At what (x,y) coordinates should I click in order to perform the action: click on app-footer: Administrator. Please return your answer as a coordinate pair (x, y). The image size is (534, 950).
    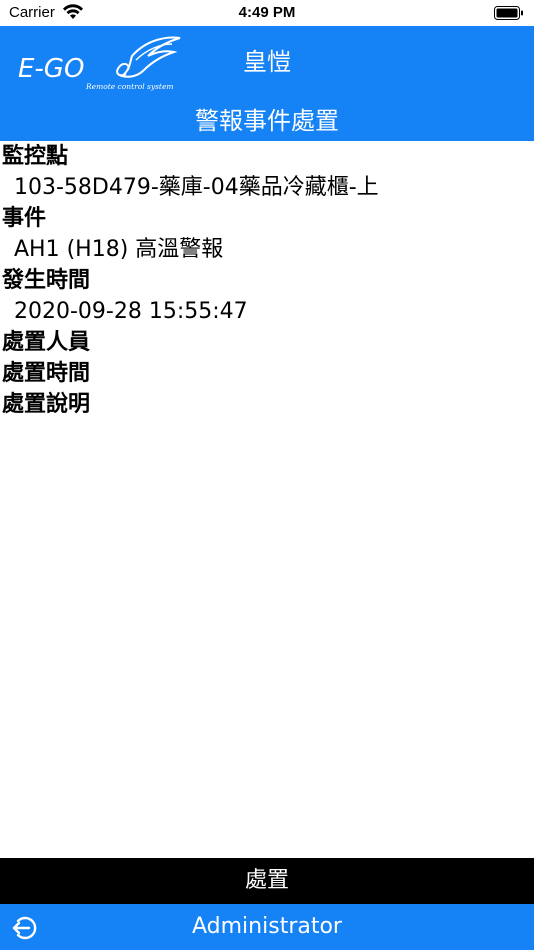
    Looking at the image, I should click on (267, 927).